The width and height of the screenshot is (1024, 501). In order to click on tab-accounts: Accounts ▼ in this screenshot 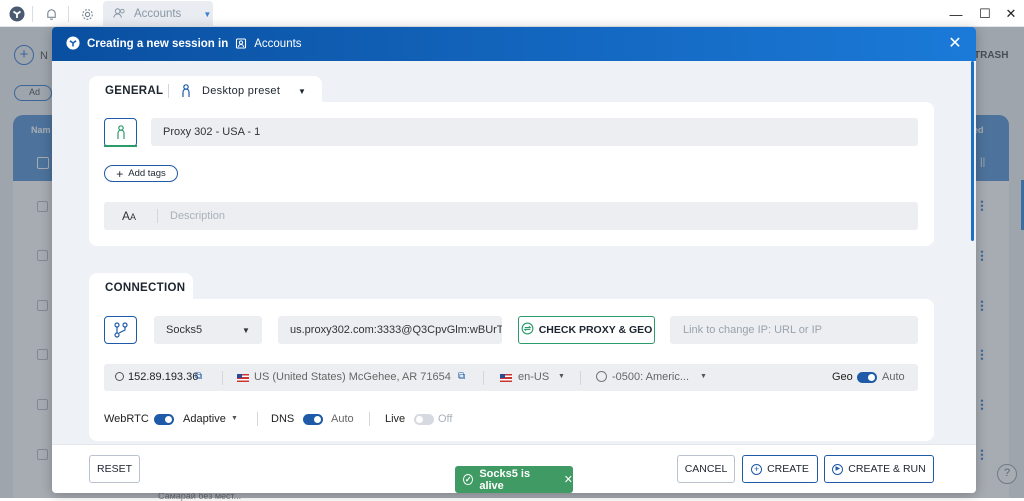, I will do `click(158, 14)`.